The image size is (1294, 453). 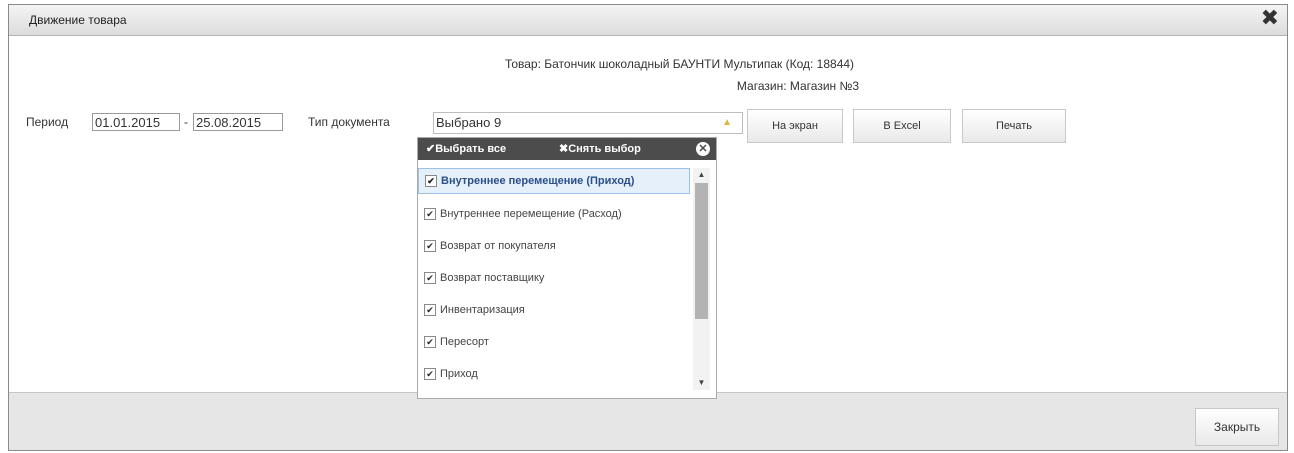 I want to click on dialog-titlebar: Движение товара ✖, so click(x=648, y=20).